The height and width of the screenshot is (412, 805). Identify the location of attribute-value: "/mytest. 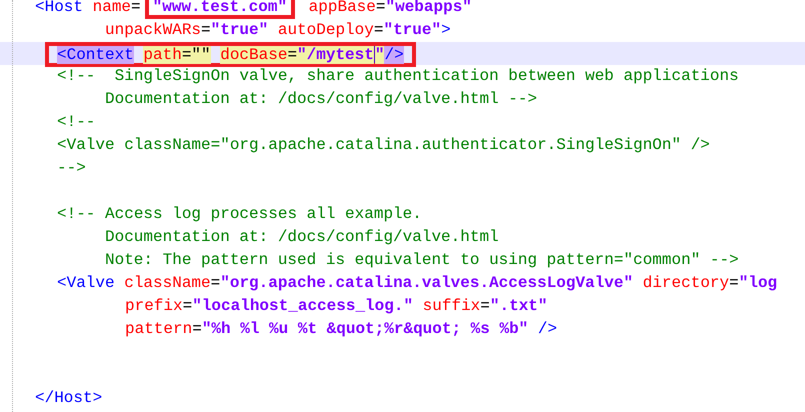
(335, 55).